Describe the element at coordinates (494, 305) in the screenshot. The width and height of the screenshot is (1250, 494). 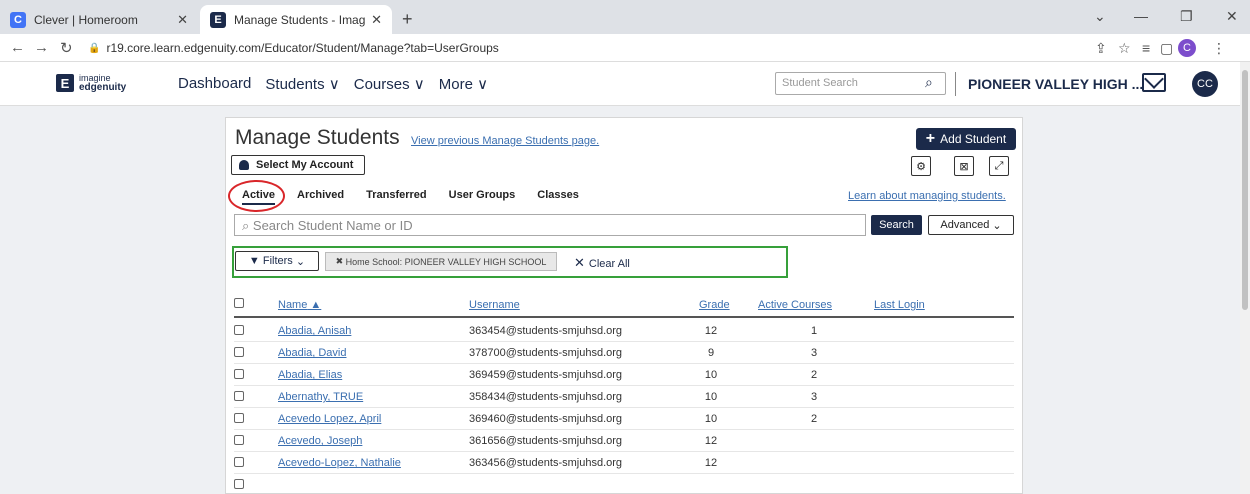
I see `column-header-username: Username` at that location.